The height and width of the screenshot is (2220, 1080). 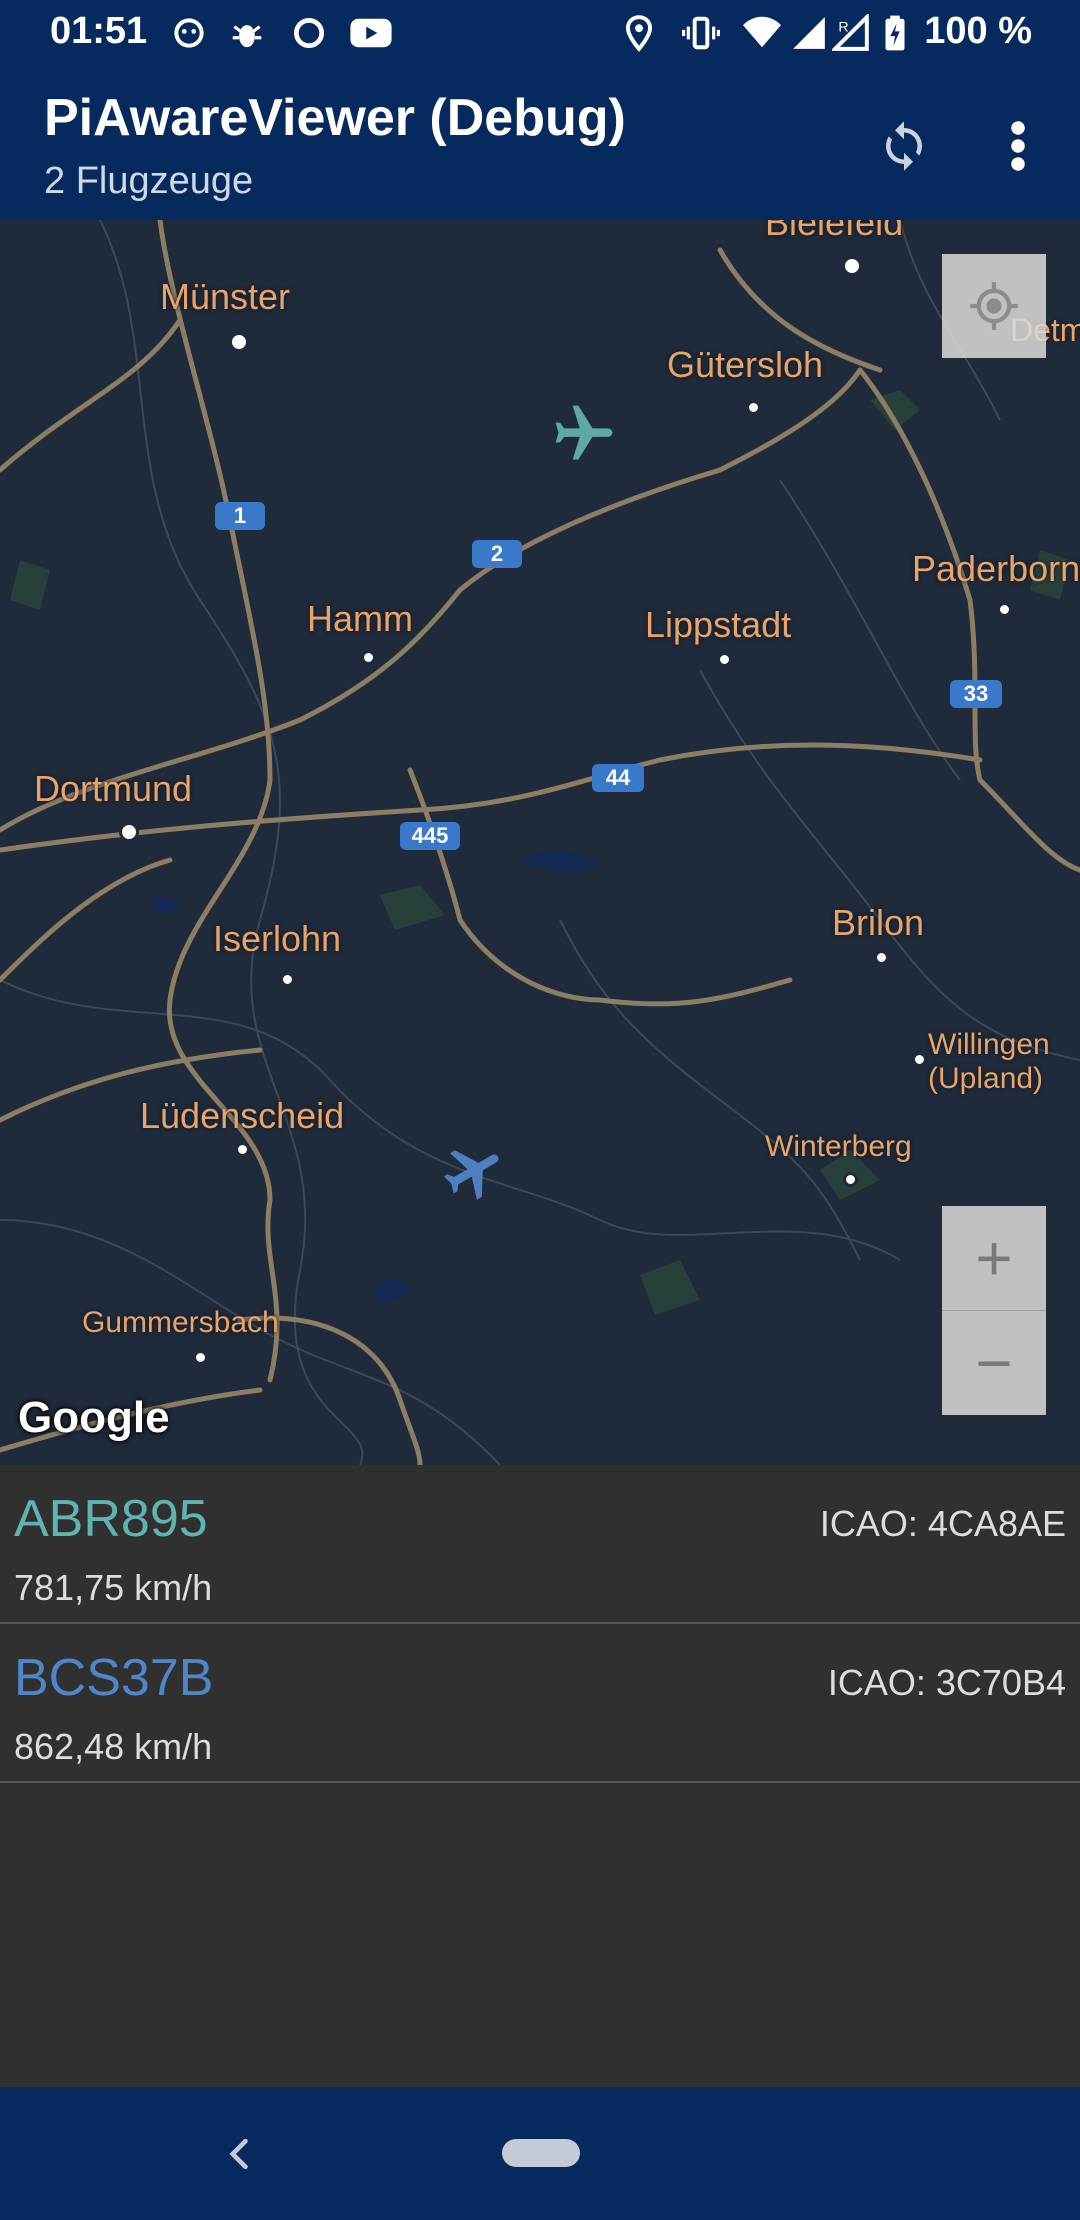 What do you see at coordinates (996, 568) in the screenshot?
I see `city-label-paderborn: Paderborn` at bounding box center [996, 568].